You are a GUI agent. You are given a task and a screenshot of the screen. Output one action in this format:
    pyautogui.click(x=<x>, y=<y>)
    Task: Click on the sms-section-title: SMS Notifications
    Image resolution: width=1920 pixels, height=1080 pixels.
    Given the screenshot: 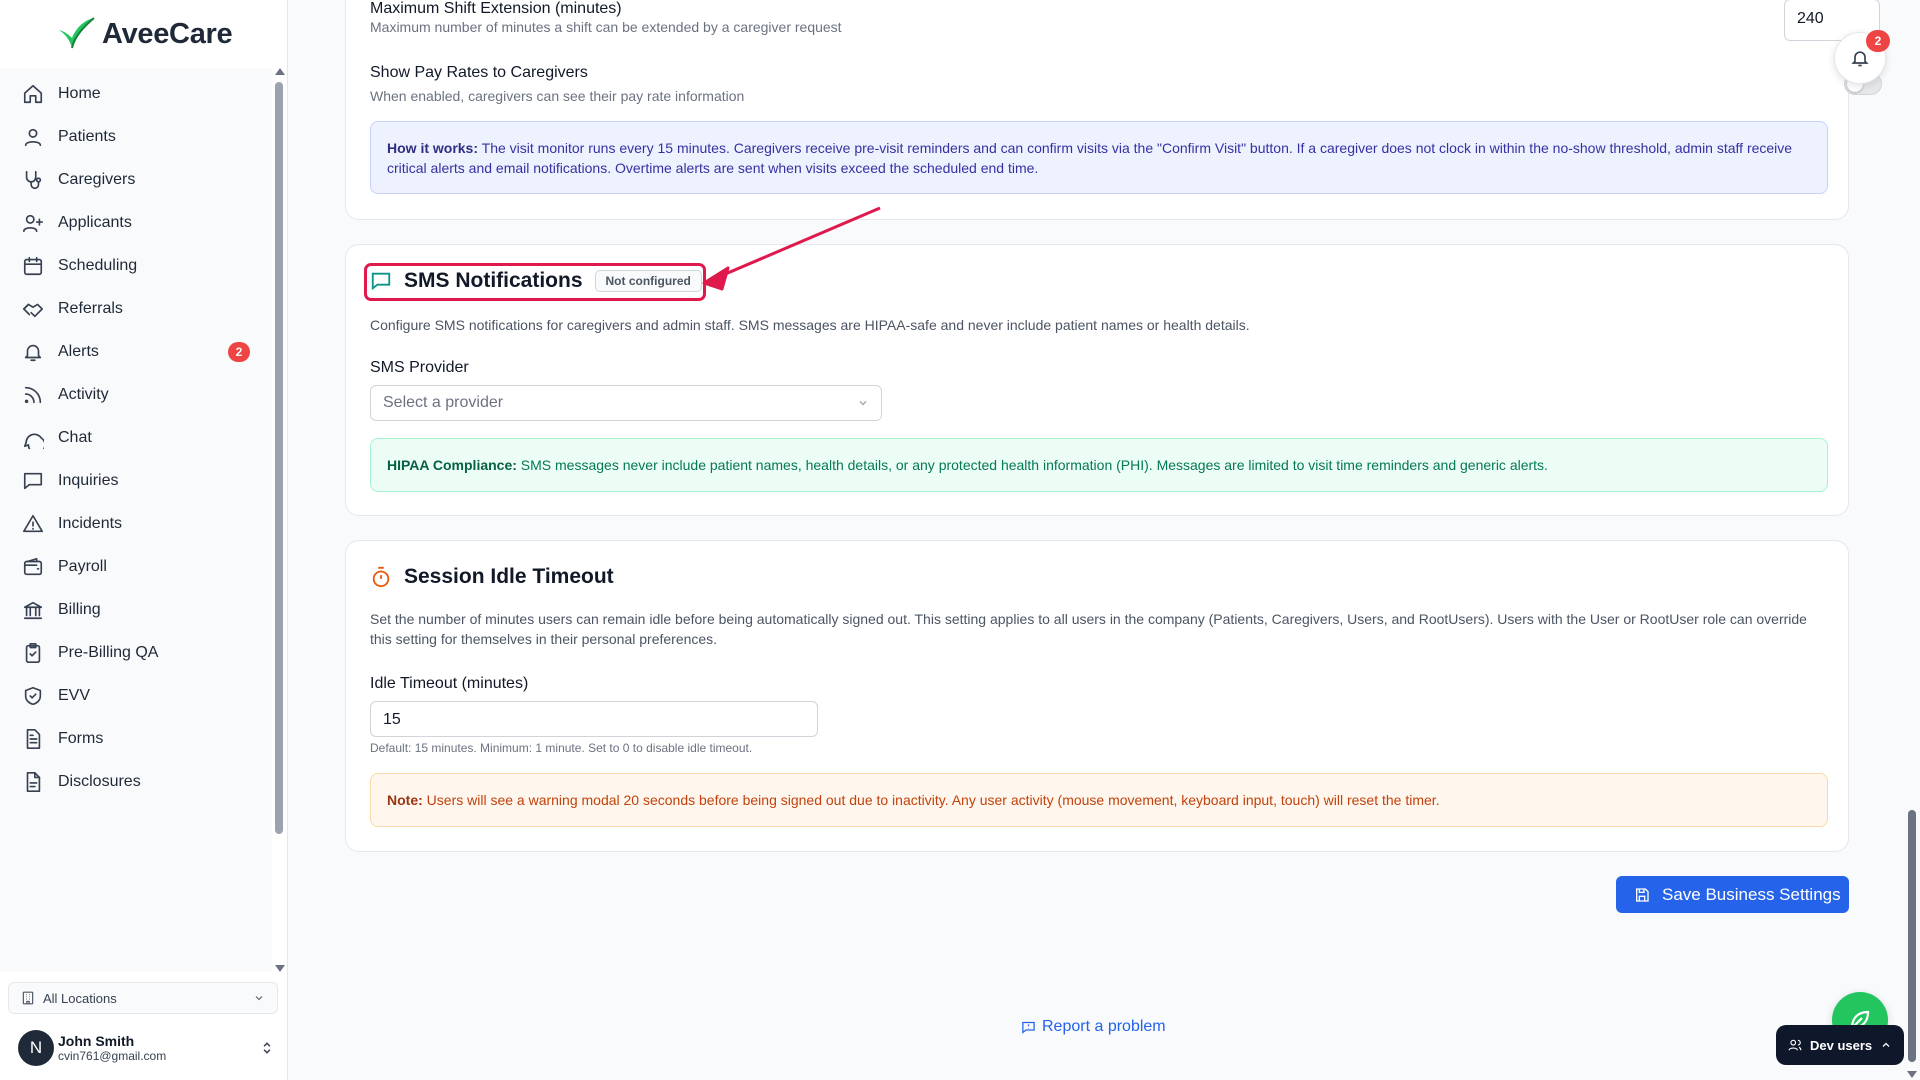 What is the action you would take?
    pyautogui.click(x=493, y=280)
    